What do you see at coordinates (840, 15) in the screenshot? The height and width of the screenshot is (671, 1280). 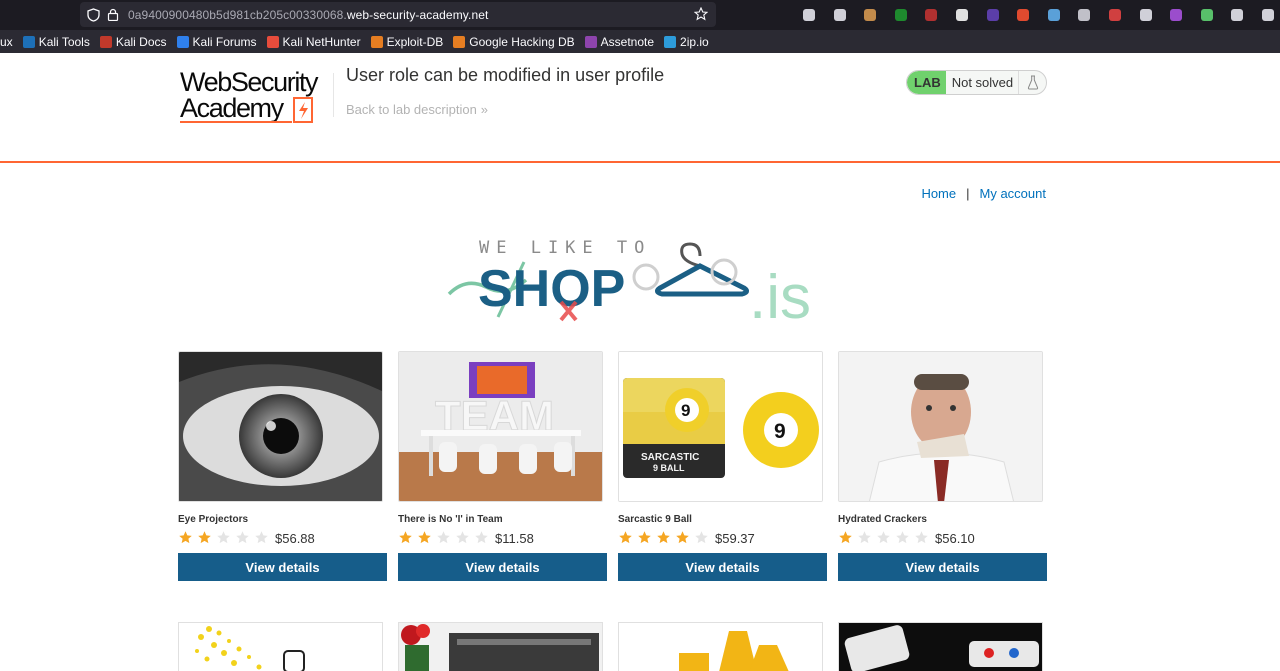 I see `puzzle-extension-icon` at bounding box center [840, 15].